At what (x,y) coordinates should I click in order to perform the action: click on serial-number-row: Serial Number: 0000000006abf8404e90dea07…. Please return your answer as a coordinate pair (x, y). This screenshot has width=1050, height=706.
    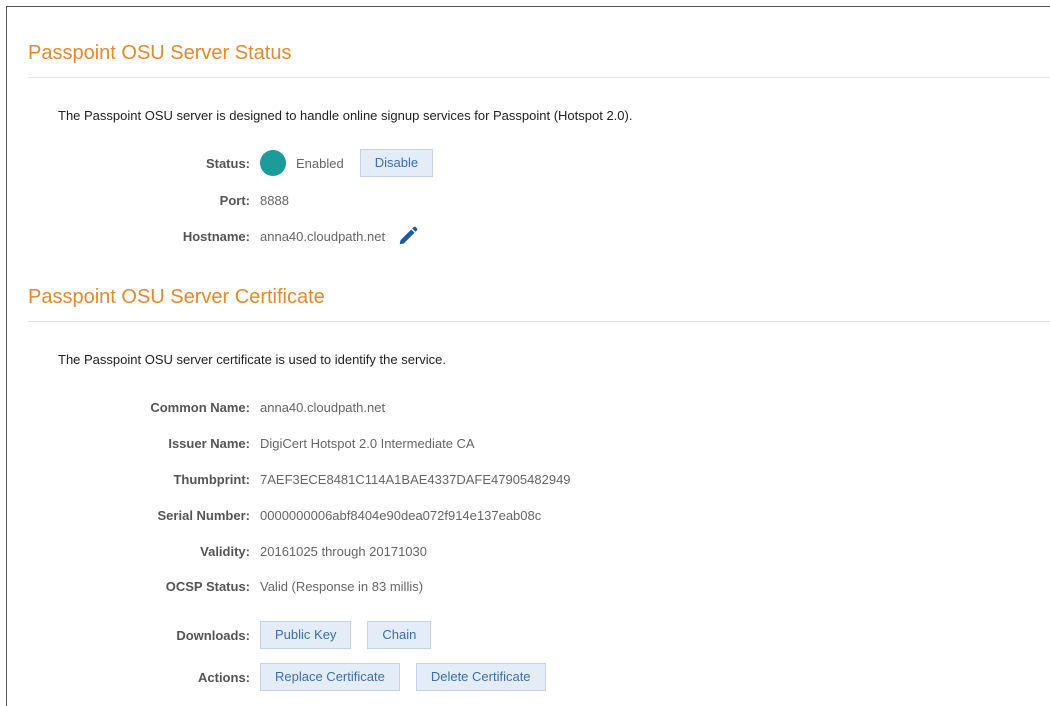
    Looking at the image, I should click on (271, 515).